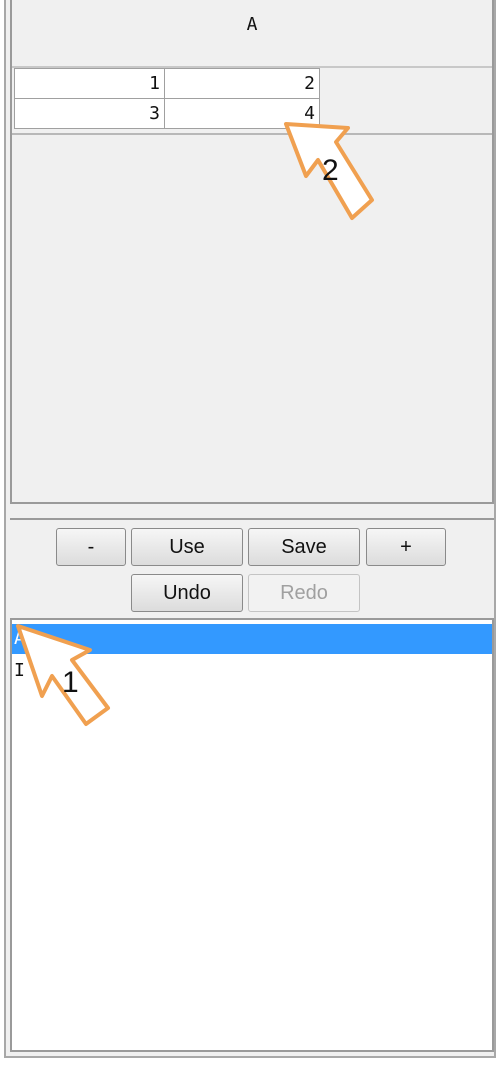  Describe the element at coordinates (406, 547) in the screenshot. I see `add-button: +` at that location.